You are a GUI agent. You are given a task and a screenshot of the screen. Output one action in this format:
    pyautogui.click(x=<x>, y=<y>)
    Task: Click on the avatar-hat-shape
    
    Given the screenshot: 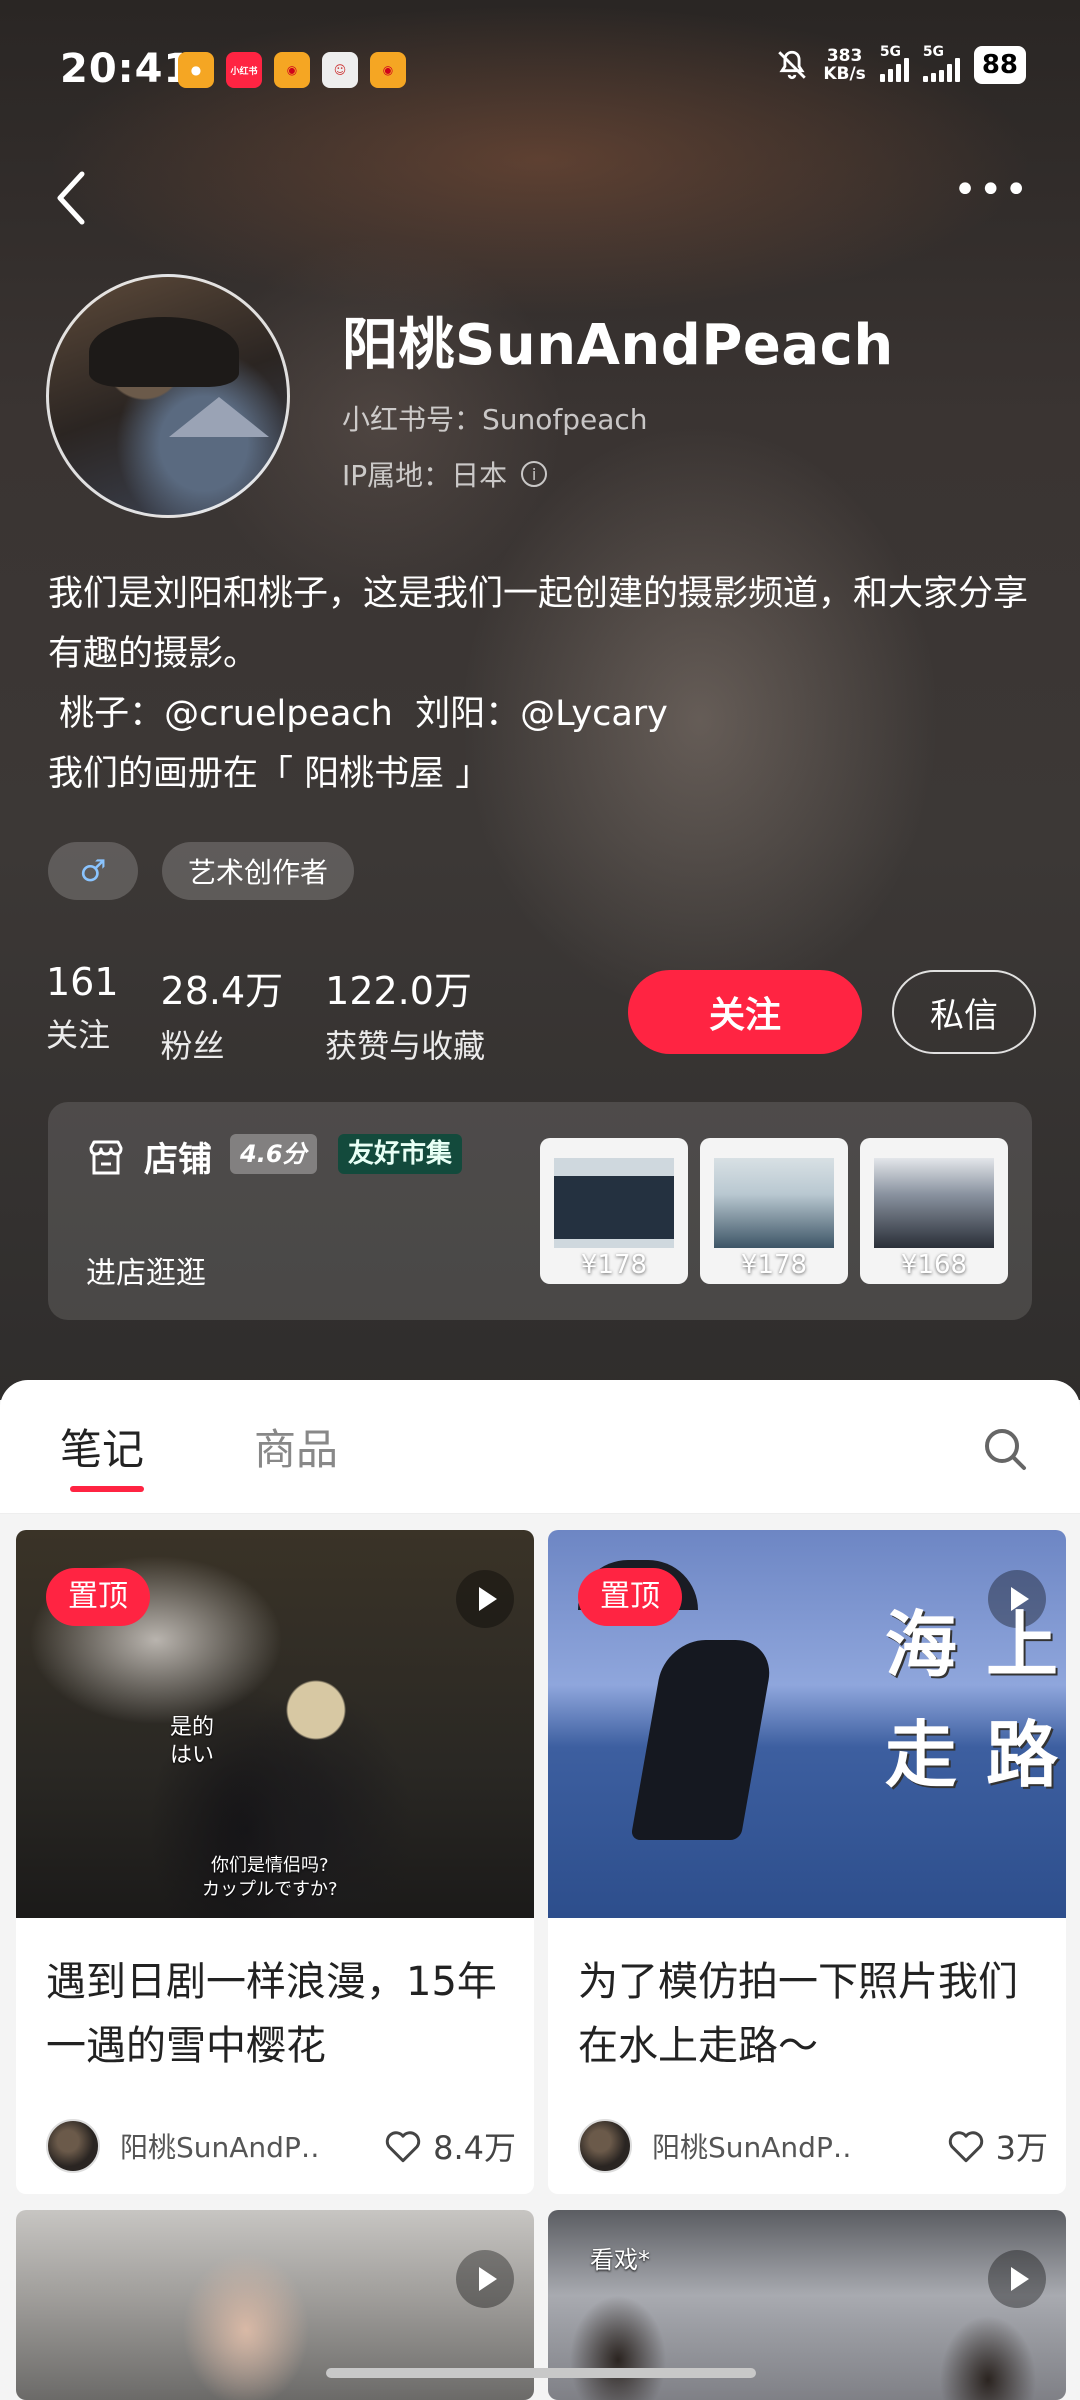 What is the action you would take?
    pyautogui.click(x=164, y=352)
    